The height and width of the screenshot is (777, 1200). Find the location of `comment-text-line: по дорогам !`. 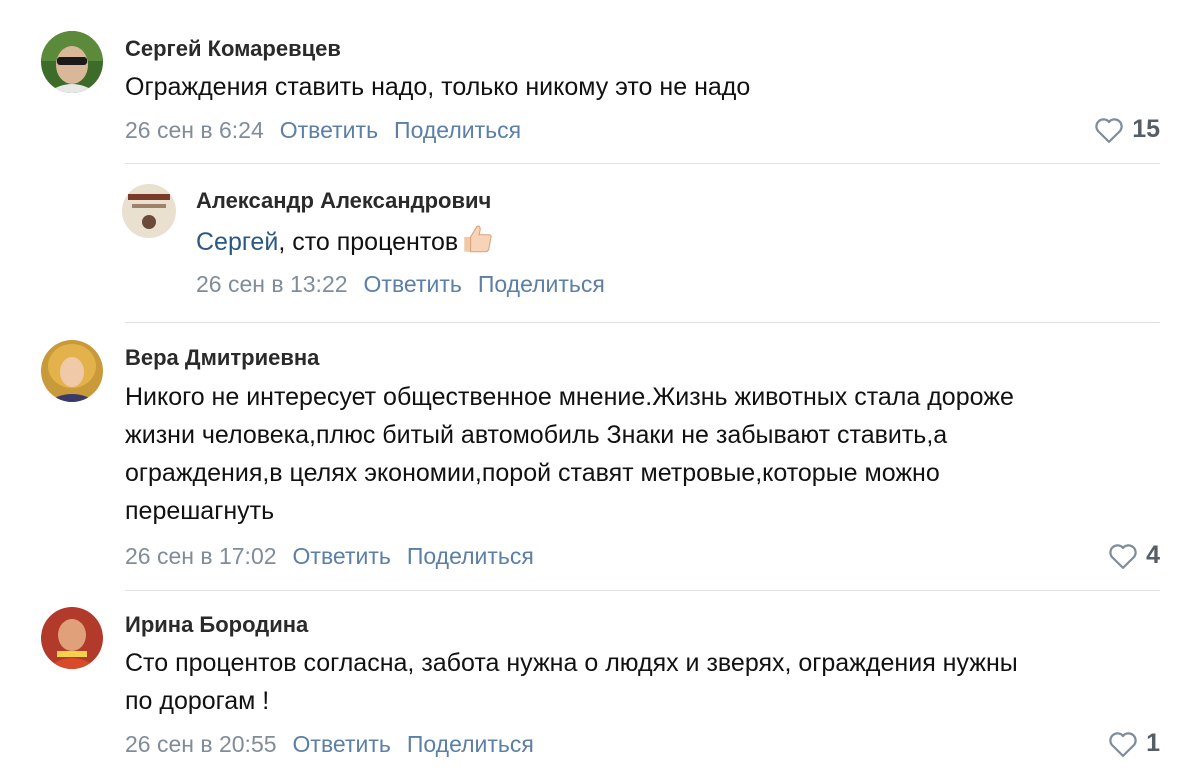

comment-text-line: по дорогам ! is located at coordinates (197, 701).